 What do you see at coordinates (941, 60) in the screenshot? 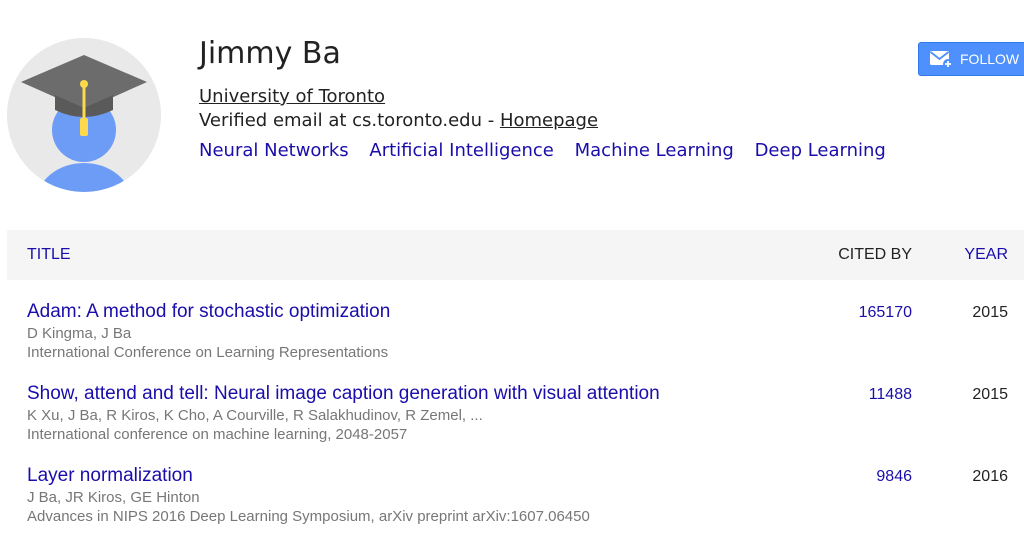
I see `email-follow-icon` at bounding box center [941, 60].